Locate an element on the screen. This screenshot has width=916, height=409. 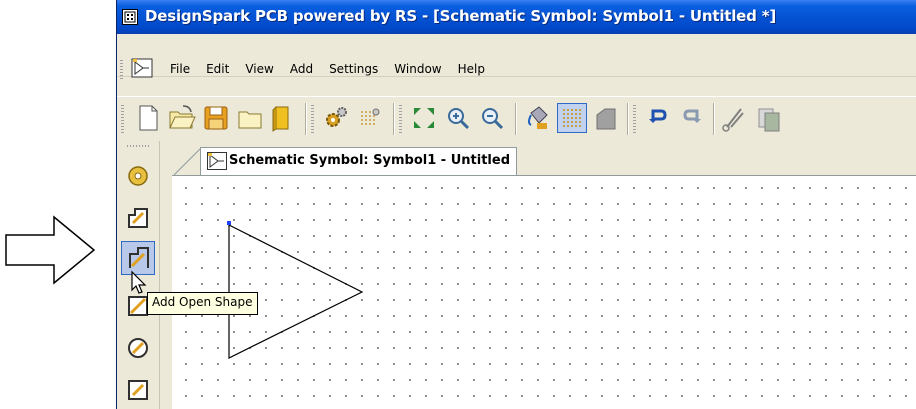
tab-label: Schematic Symbol: Symbol1 - Untitled is located at coordinates (370, 160).